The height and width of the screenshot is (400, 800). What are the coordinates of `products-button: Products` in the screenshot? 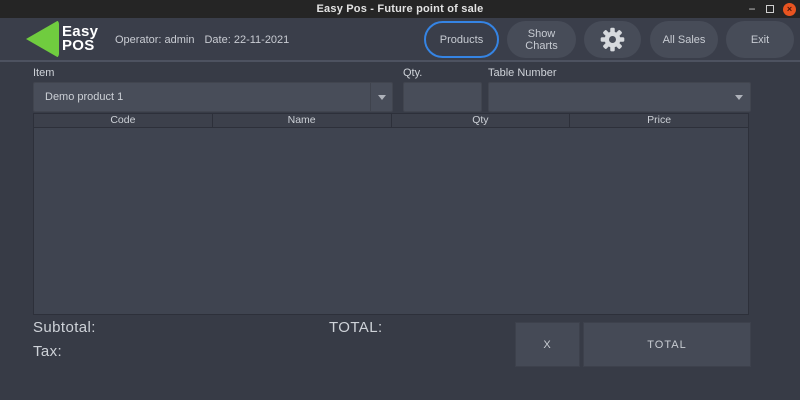 It's located at (461, 39).